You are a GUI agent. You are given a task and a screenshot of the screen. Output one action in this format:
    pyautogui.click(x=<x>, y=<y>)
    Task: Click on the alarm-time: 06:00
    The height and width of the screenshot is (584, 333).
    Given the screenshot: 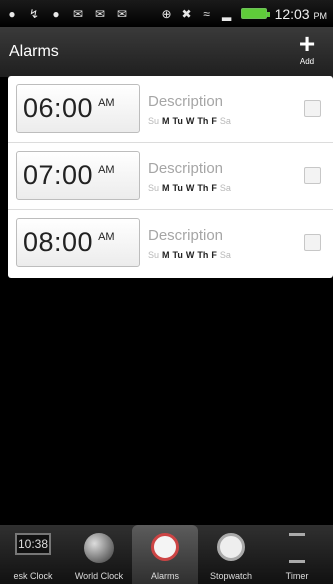 What is the action you would take?
    pyautogui.click(x=58, y=108)
    